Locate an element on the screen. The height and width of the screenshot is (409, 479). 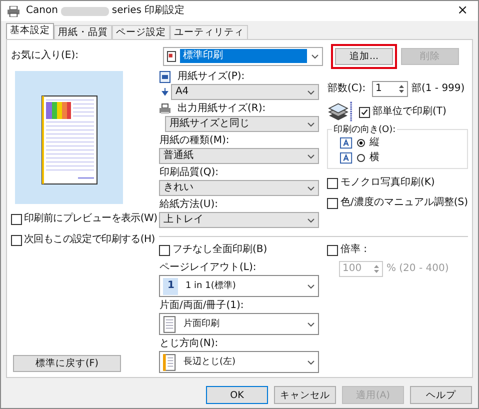
field-label: 用紙の種類(M): is located at coordinates (194, 141).